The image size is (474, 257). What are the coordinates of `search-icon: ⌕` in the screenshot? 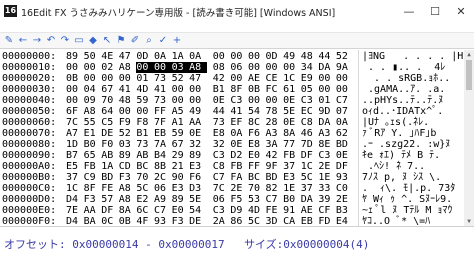 It's located at (149, 41).